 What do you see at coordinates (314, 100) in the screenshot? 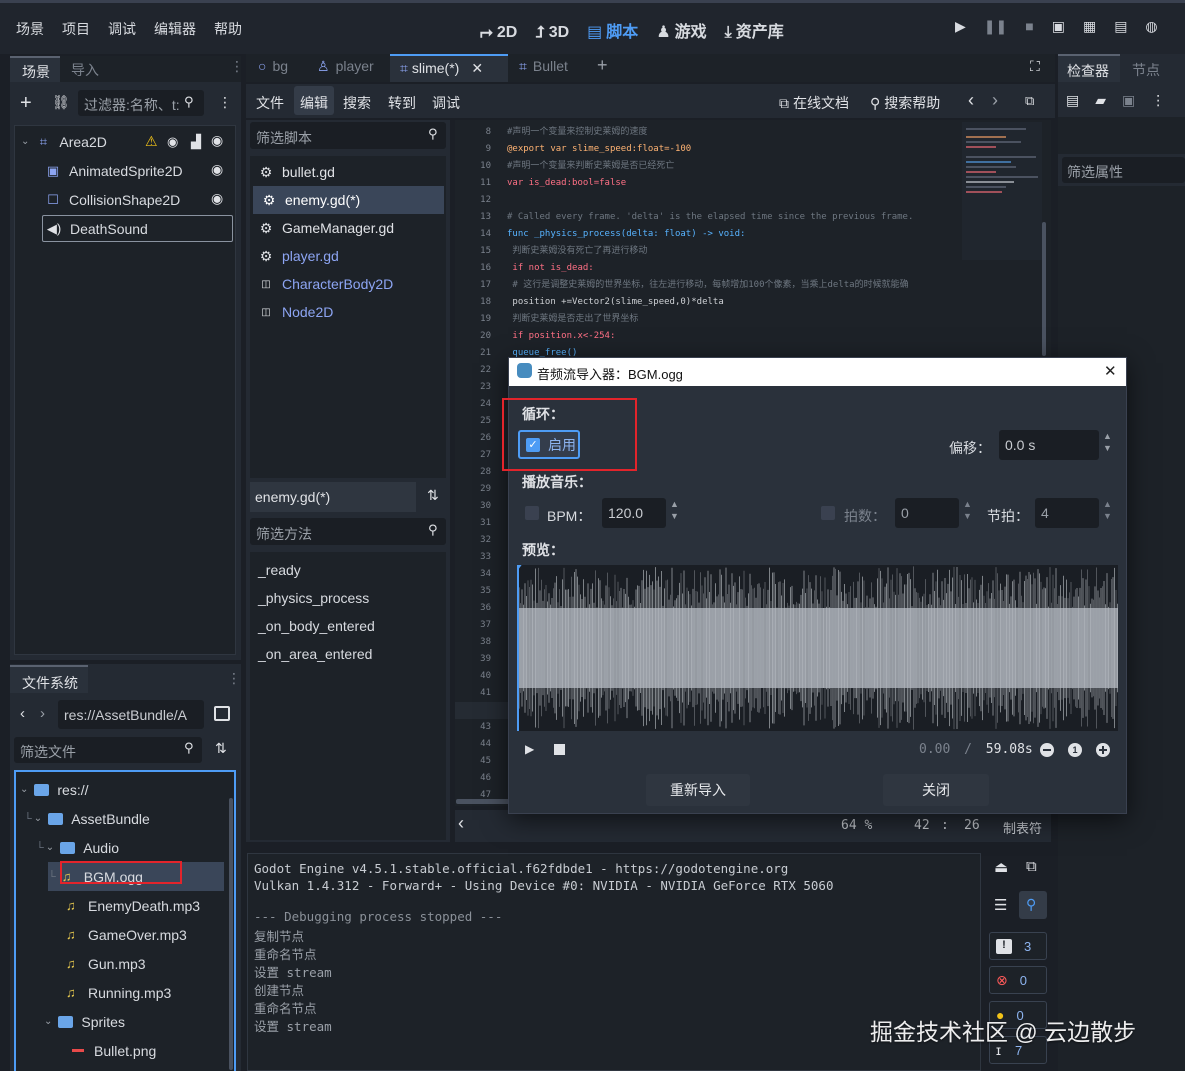
I see `script-menu-edit: 编辑` at bounding box center [314, 100].